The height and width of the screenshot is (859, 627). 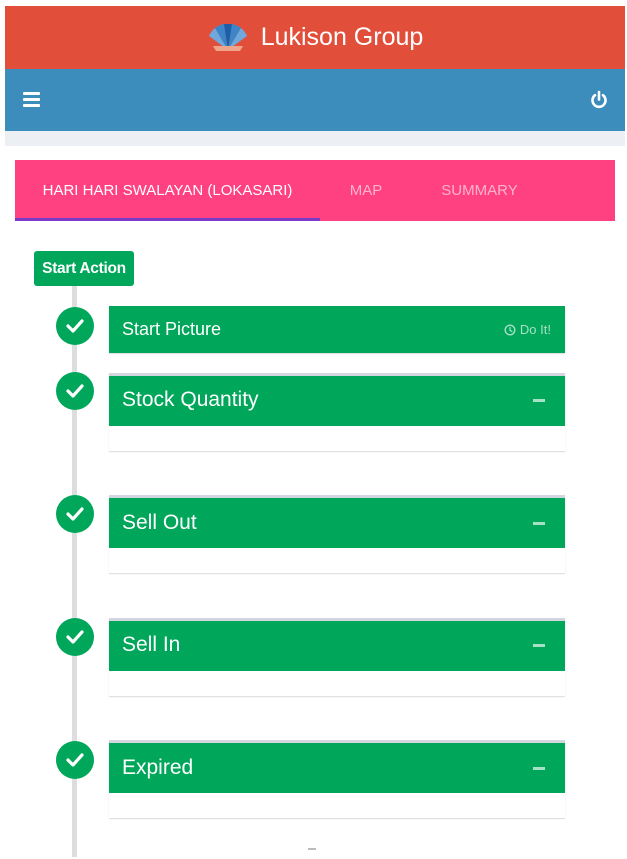 I want to click on start-picture-box: Start Picture Do It!, so click(x=337, y=329).